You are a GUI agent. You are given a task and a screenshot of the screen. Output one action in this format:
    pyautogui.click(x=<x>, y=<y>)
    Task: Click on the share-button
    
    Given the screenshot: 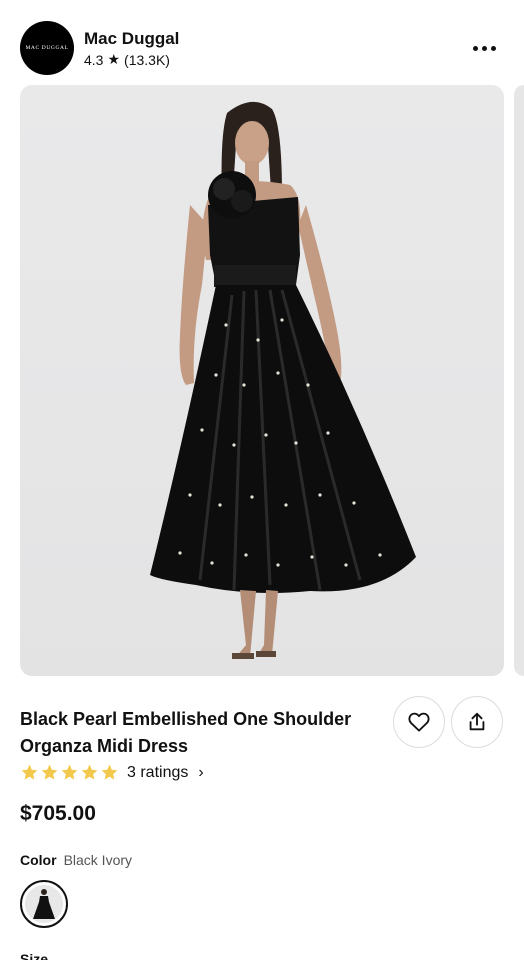 What is the action you would take?
    pyautogui.click(x=477, y=722)
    